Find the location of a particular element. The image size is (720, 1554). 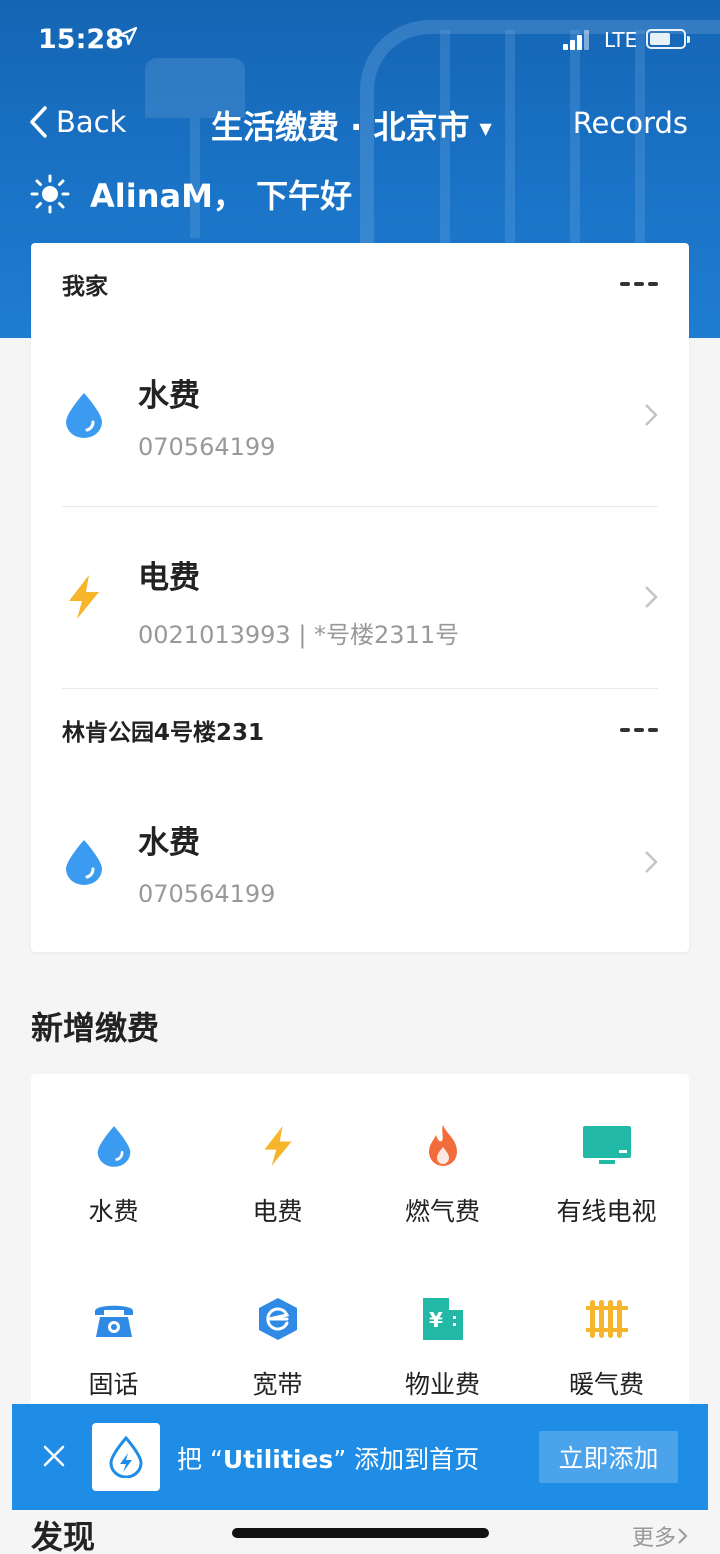

add-gas-button: 燃气费 is located at coordinates (442, 1150).